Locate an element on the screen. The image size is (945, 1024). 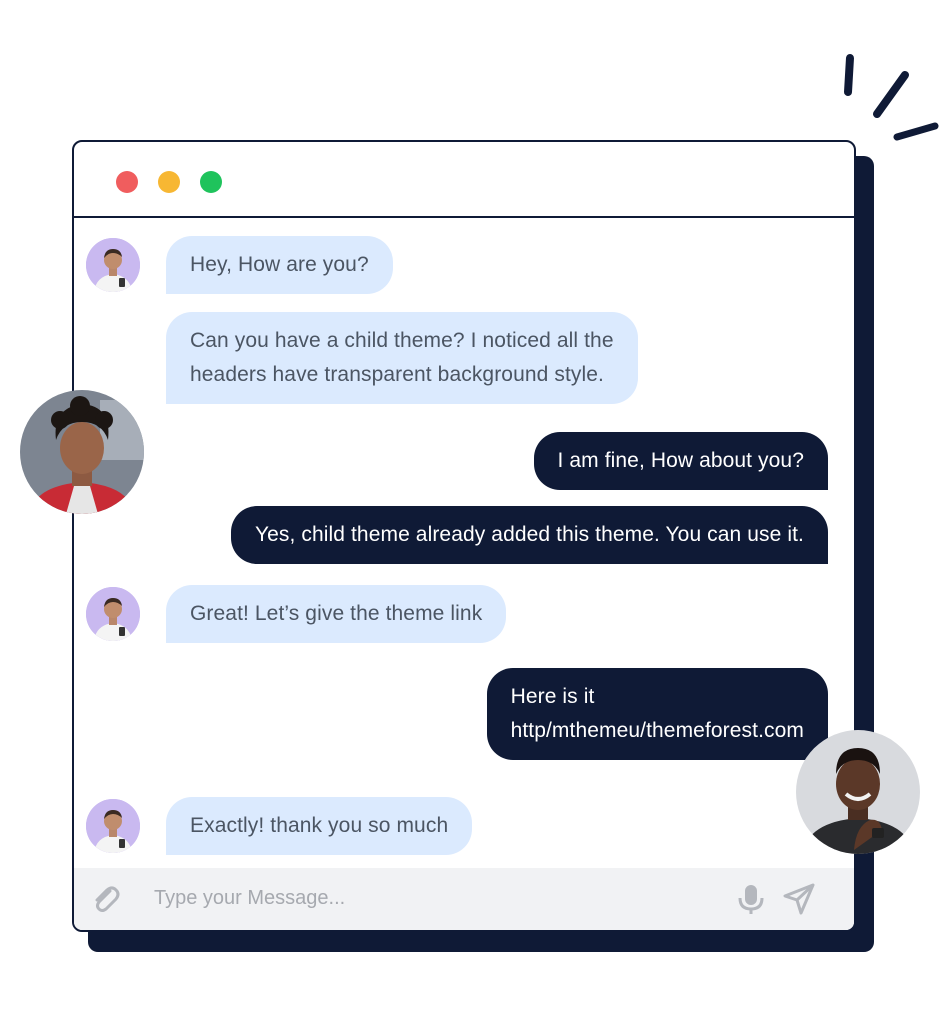
message-text: Great! Let’s give the theme link is located at coordinates (336, 613).